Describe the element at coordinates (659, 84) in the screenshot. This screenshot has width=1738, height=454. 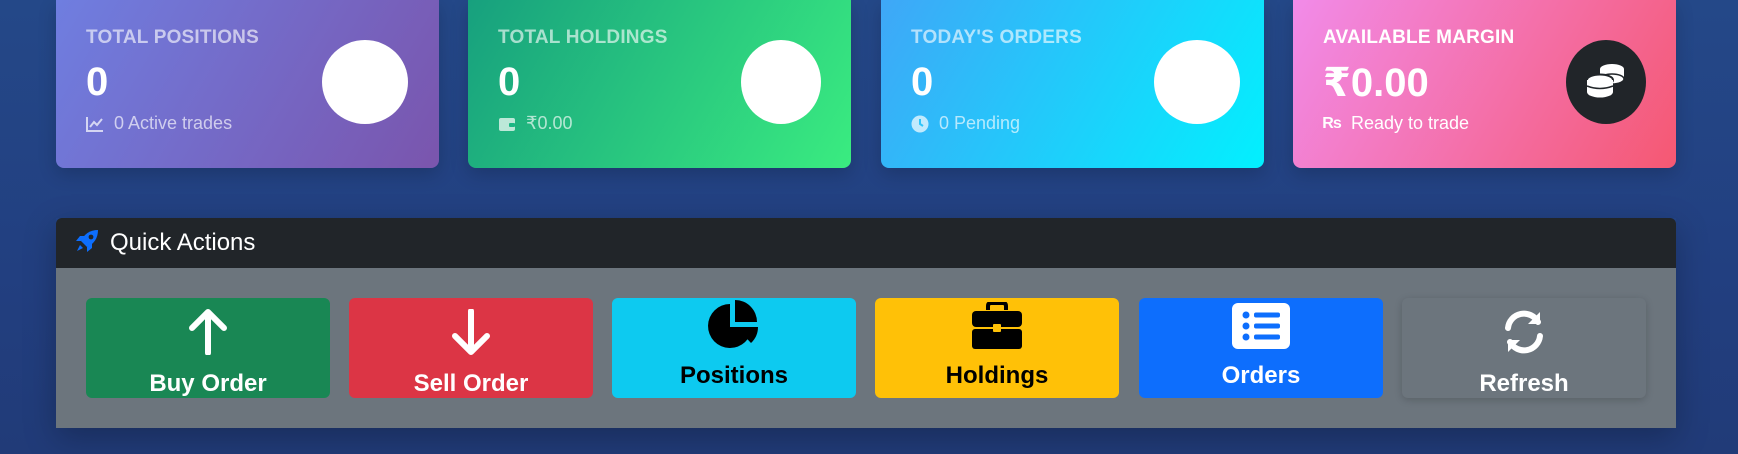
I see `total-holdings-card: TOTAL HOLDINGS 0 ₹0.00` at that location.